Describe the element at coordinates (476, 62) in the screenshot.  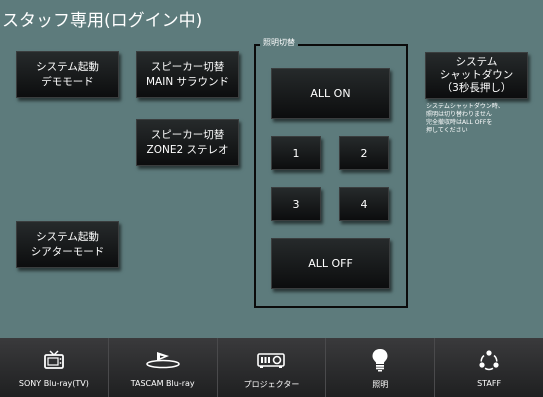
I see `button-label-line1: システム` at that location.